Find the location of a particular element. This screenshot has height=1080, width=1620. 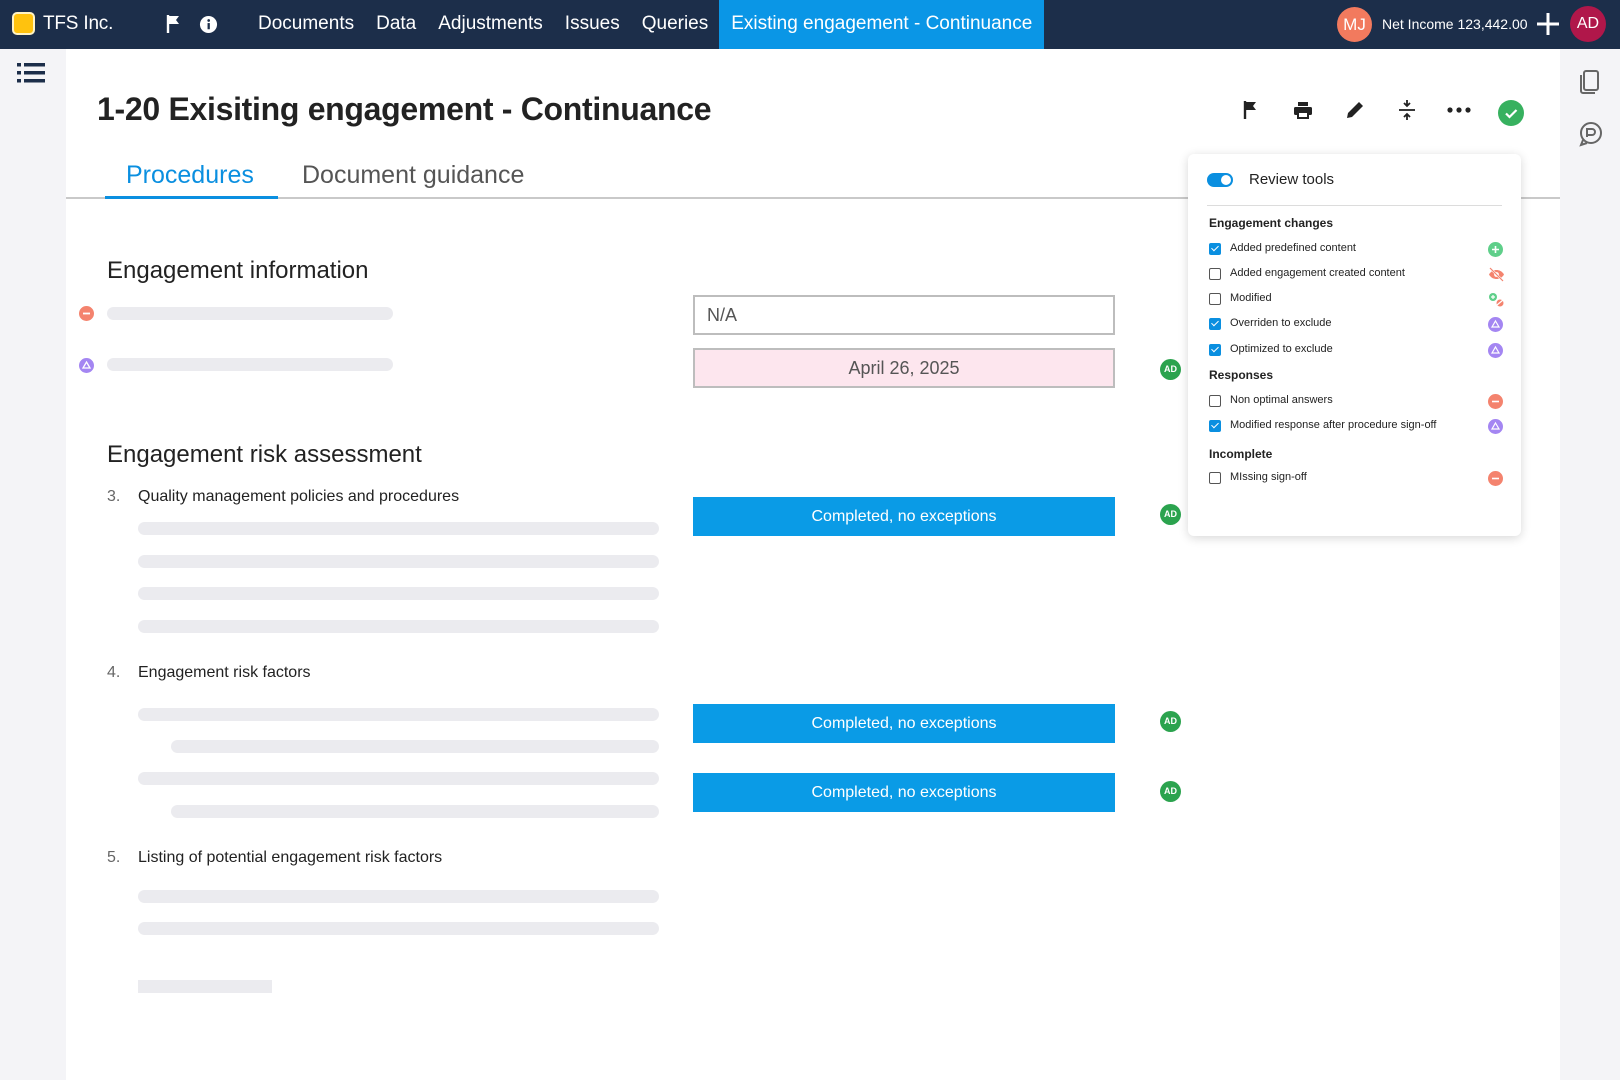

engagement-risk-assessment-heading: Engagement risk assessment is located at coordinates (264, 454).